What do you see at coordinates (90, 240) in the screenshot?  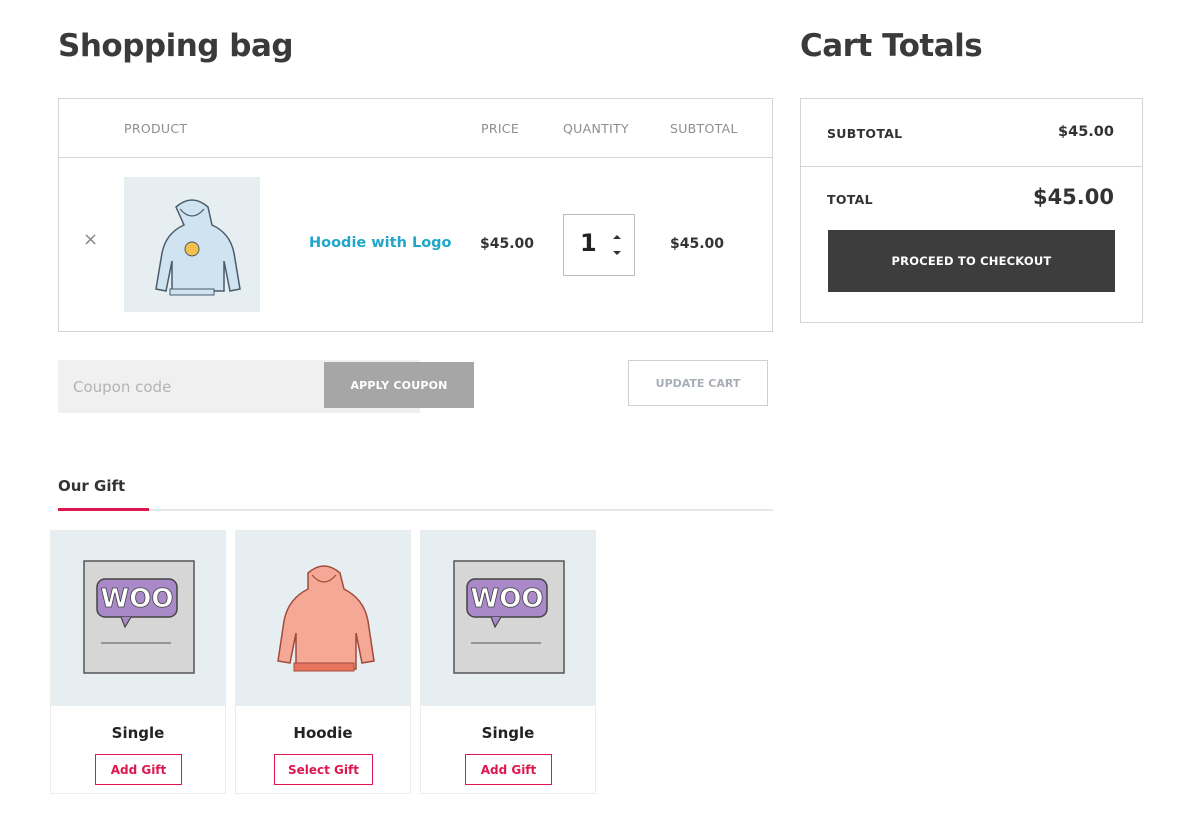 I see `remove-item-icon: ×` at bounding box center [90, 240].